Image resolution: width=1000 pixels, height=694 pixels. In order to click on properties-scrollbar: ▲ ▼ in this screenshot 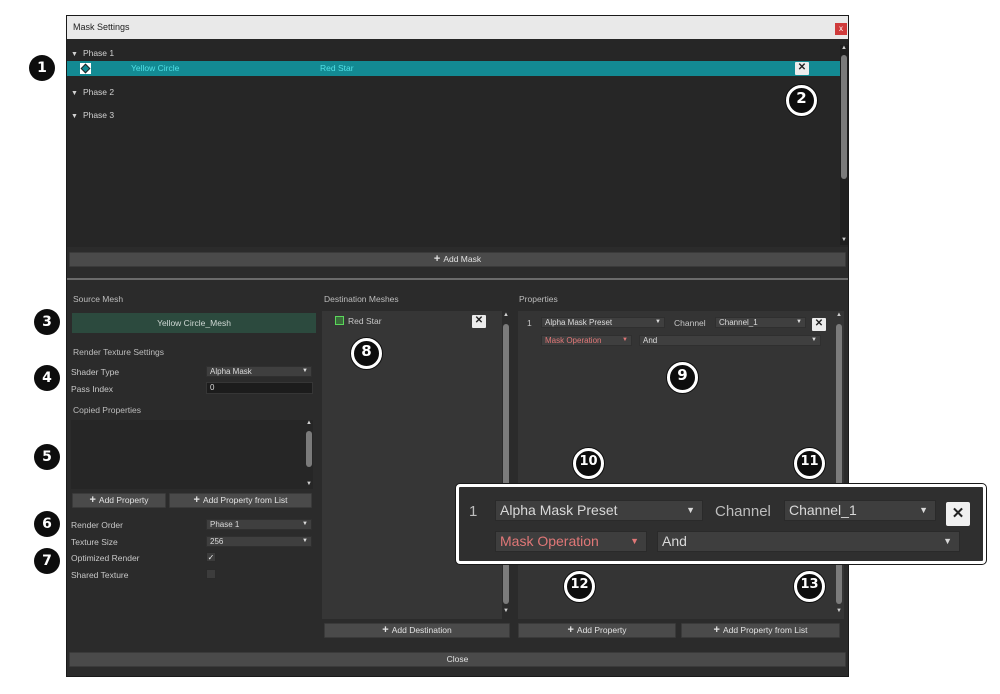, I will do `click(839, 464)`.